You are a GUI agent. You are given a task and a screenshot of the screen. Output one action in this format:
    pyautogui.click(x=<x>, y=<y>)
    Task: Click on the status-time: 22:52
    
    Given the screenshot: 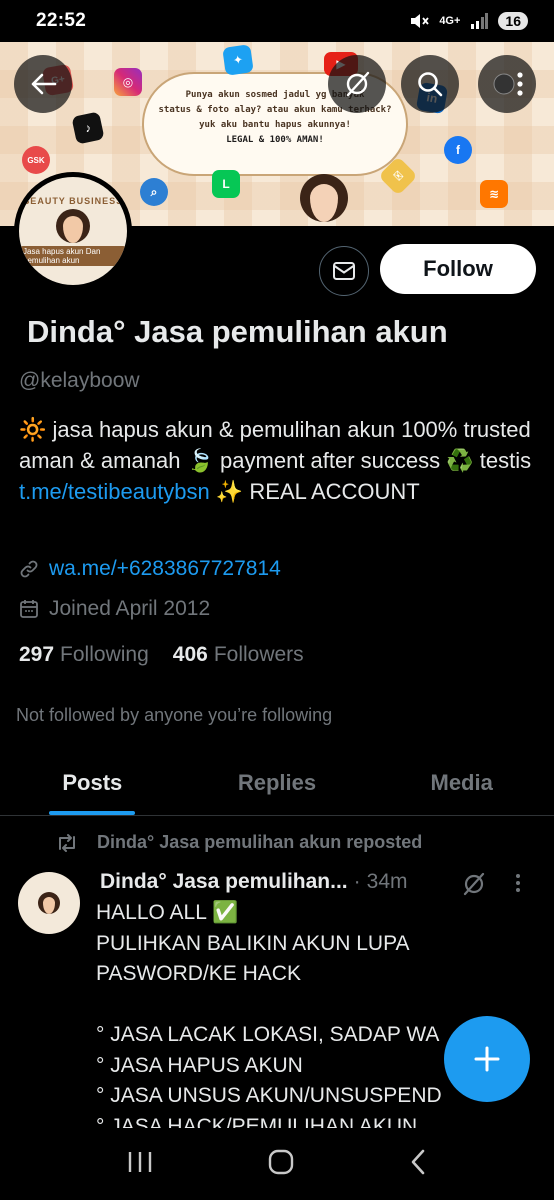 What is the action you would take?
    pyautogui.click(x=61, y=20)
    